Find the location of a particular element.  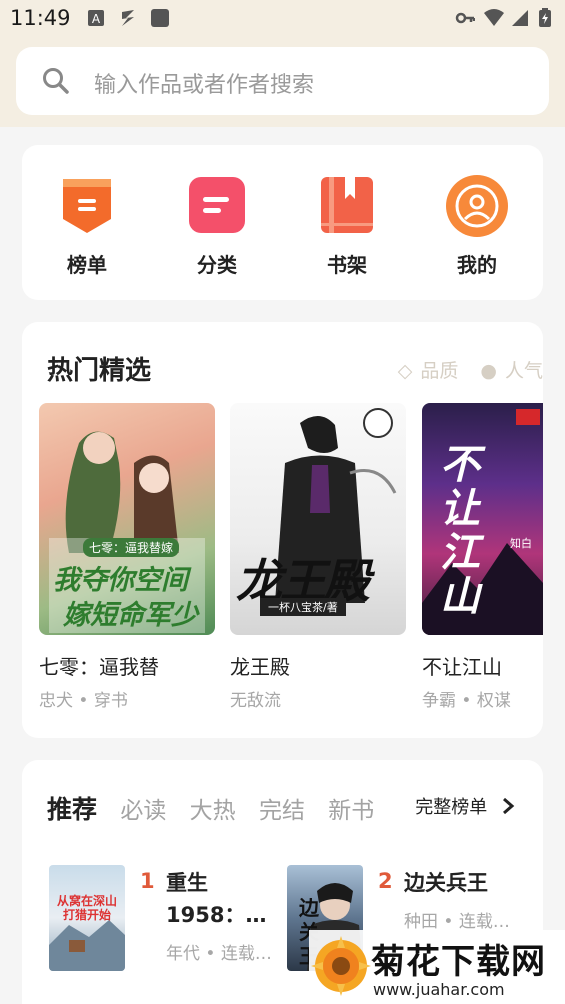

section-title: 热门精选 is located at coordinates (99, 371).